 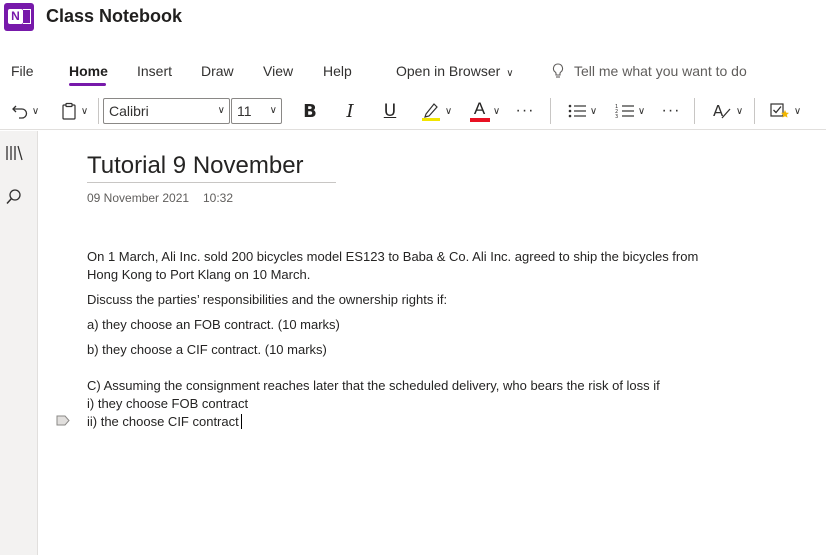 I want to click on styles-icon: A, so click(x=722, y=111).